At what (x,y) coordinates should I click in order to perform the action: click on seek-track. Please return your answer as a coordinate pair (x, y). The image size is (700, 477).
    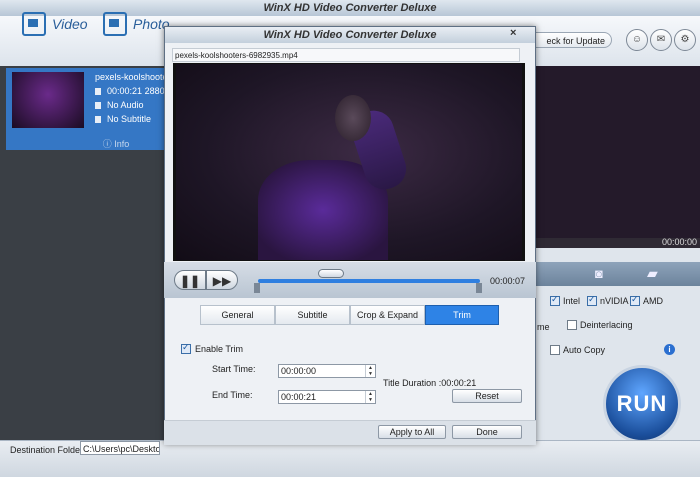
    Looking at the image, I should click on (369, 281).